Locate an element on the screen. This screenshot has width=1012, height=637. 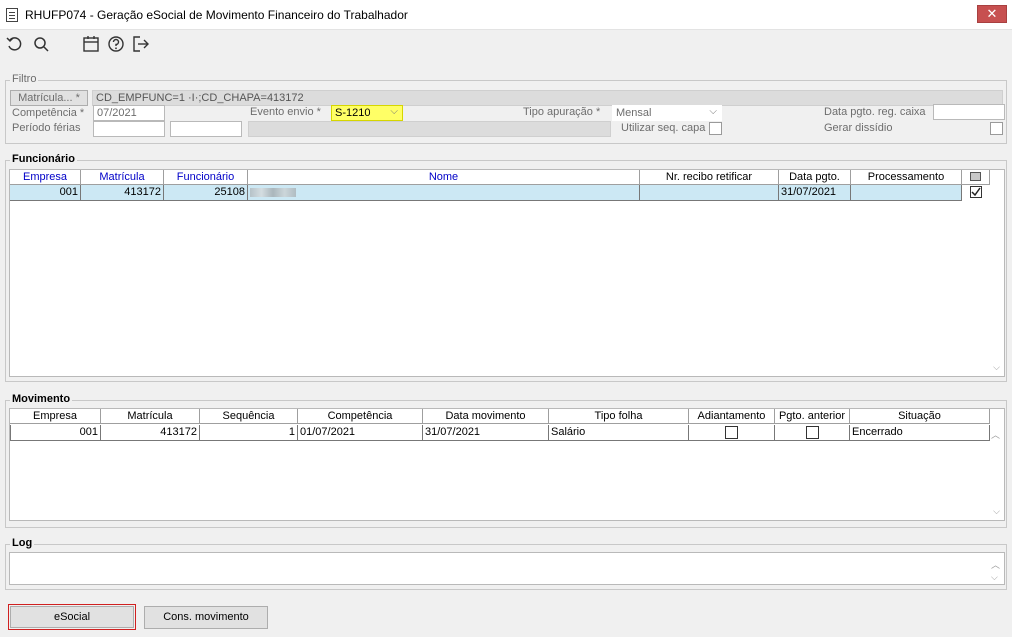
cell-adiantamento is located at coordinates (732, 433).